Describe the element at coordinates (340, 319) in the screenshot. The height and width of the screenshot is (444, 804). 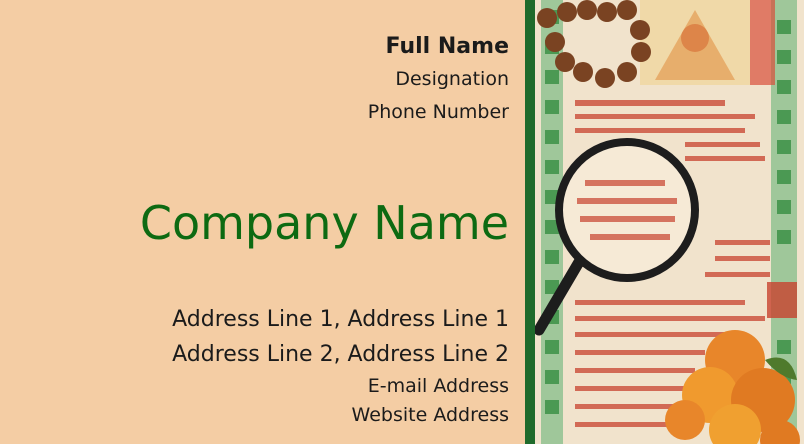
I see `address-line-1: Address Line 1, Address Line 1` at that location.